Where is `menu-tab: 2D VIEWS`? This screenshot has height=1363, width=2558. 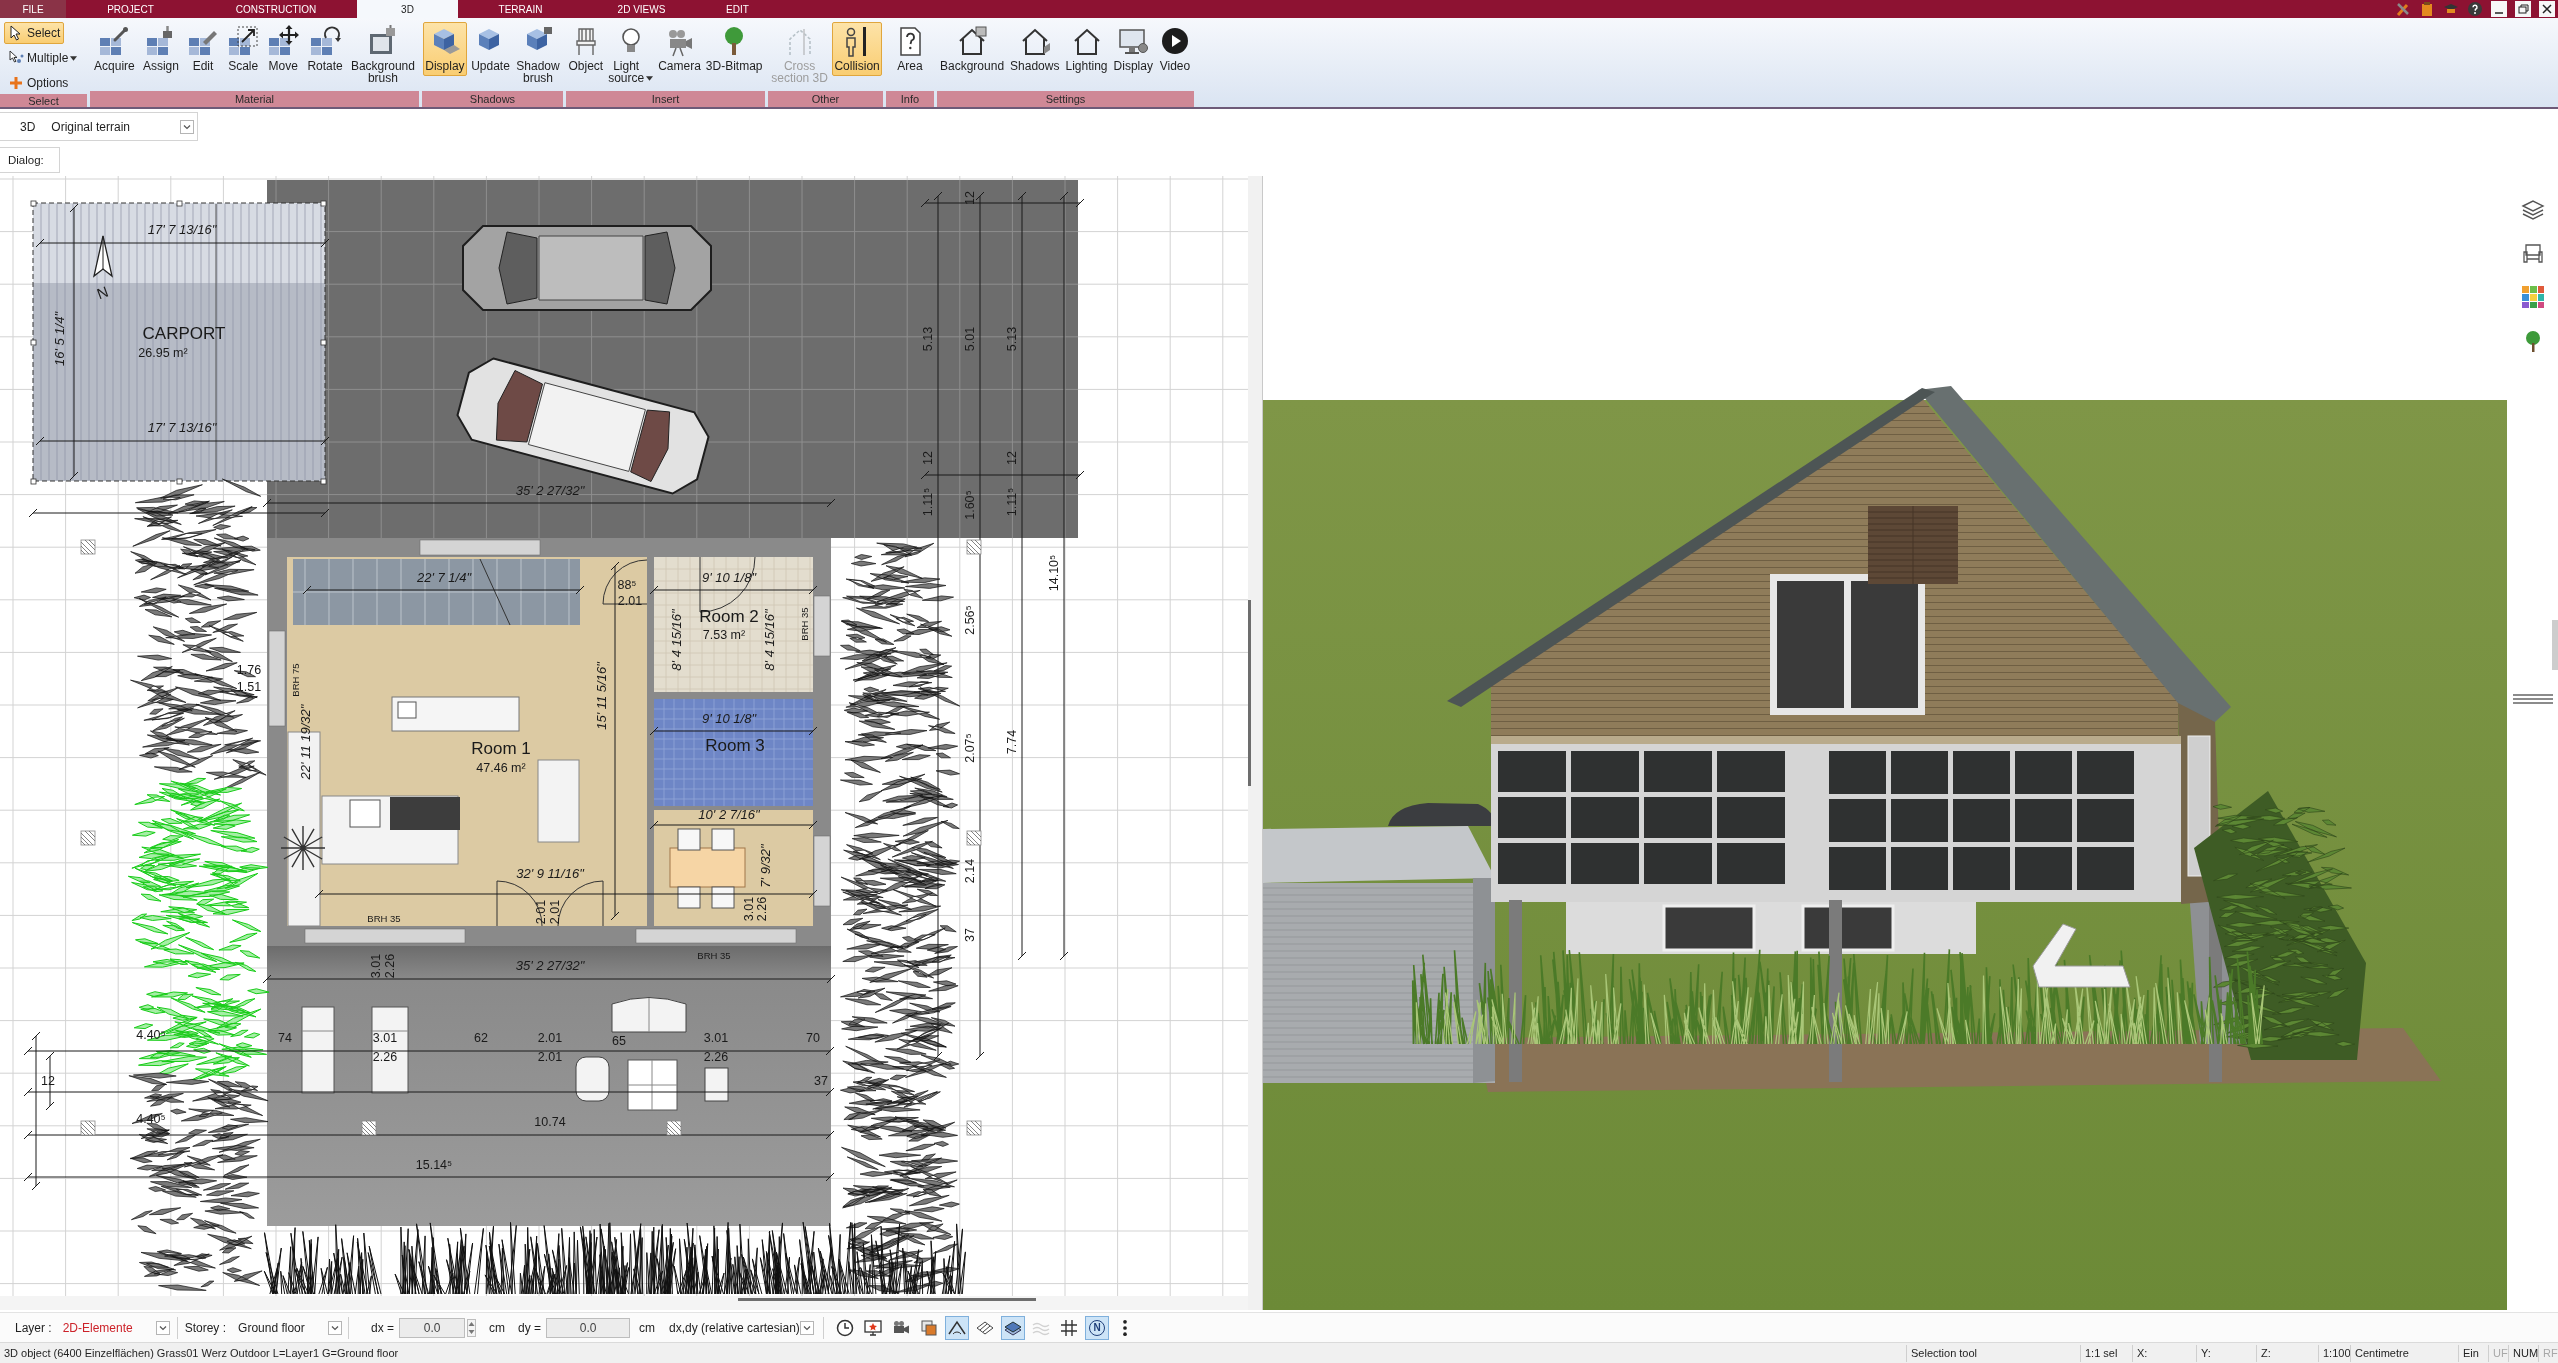
menu-tab: 2D VIEWS is located at coordinates (641, 9).